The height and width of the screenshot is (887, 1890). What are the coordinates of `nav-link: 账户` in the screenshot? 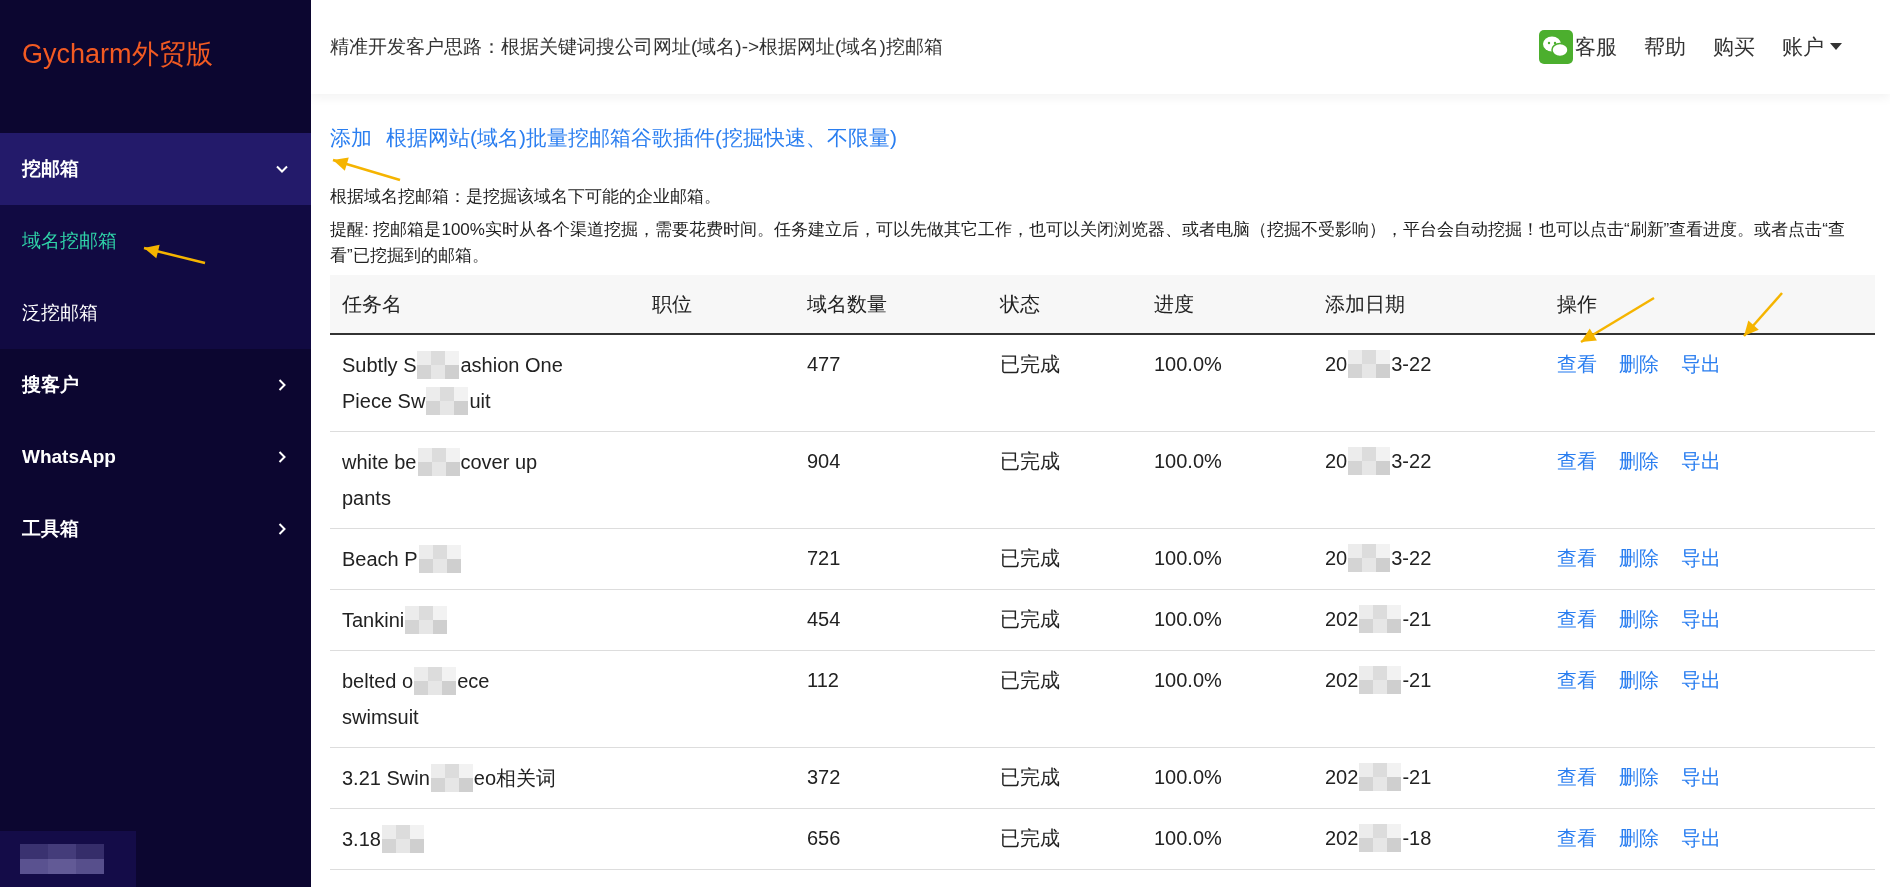 It's located at (1812, 47).